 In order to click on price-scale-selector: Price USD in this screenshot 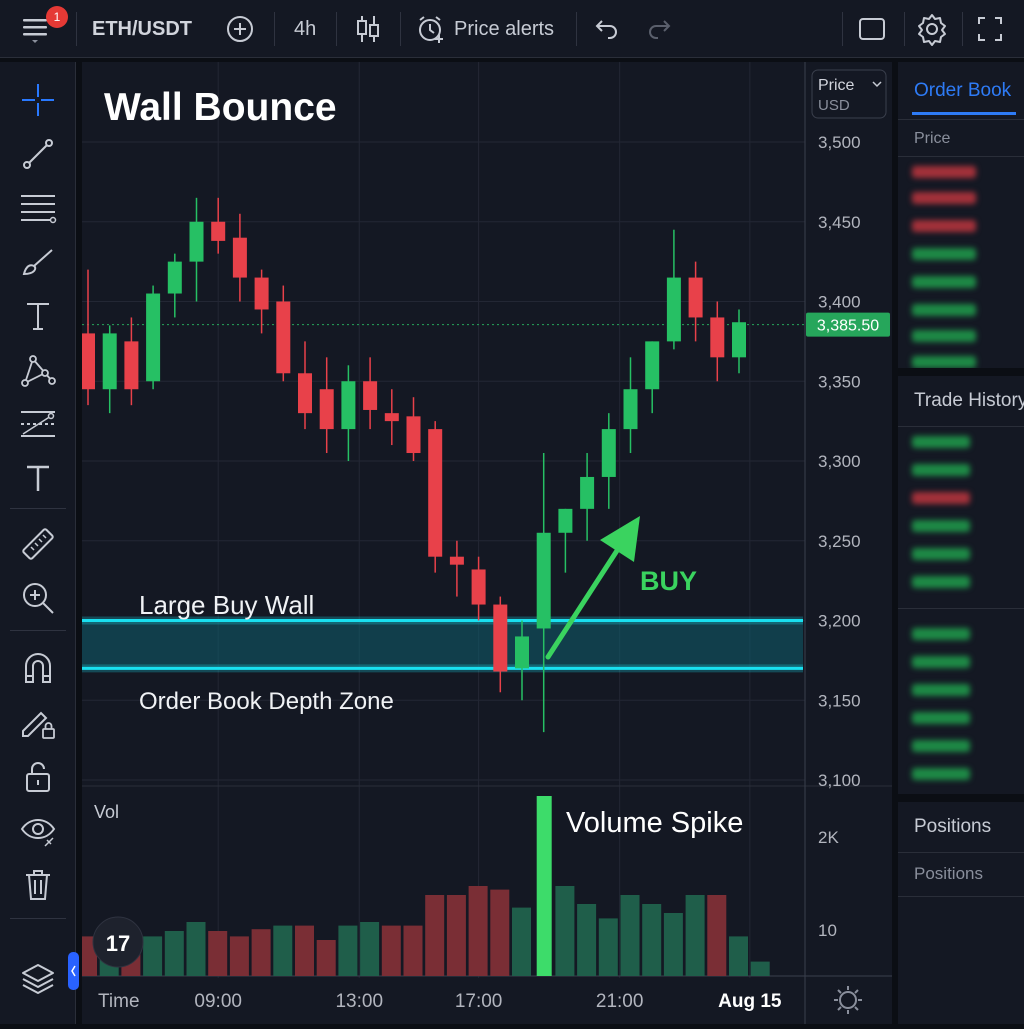, I will do `click(849, 94)`.